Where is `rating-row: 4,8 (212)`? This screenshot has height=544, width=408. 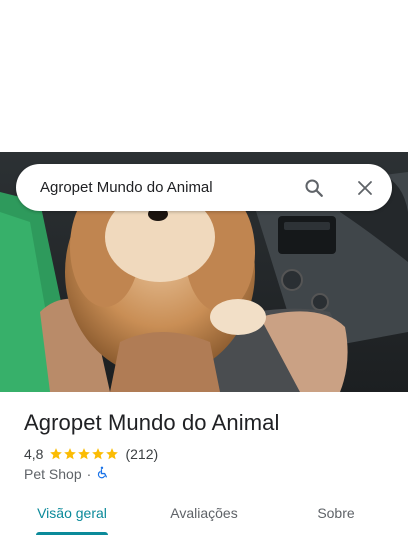
rating-row: 4,8 (212) is located at coordinates (91, 454).